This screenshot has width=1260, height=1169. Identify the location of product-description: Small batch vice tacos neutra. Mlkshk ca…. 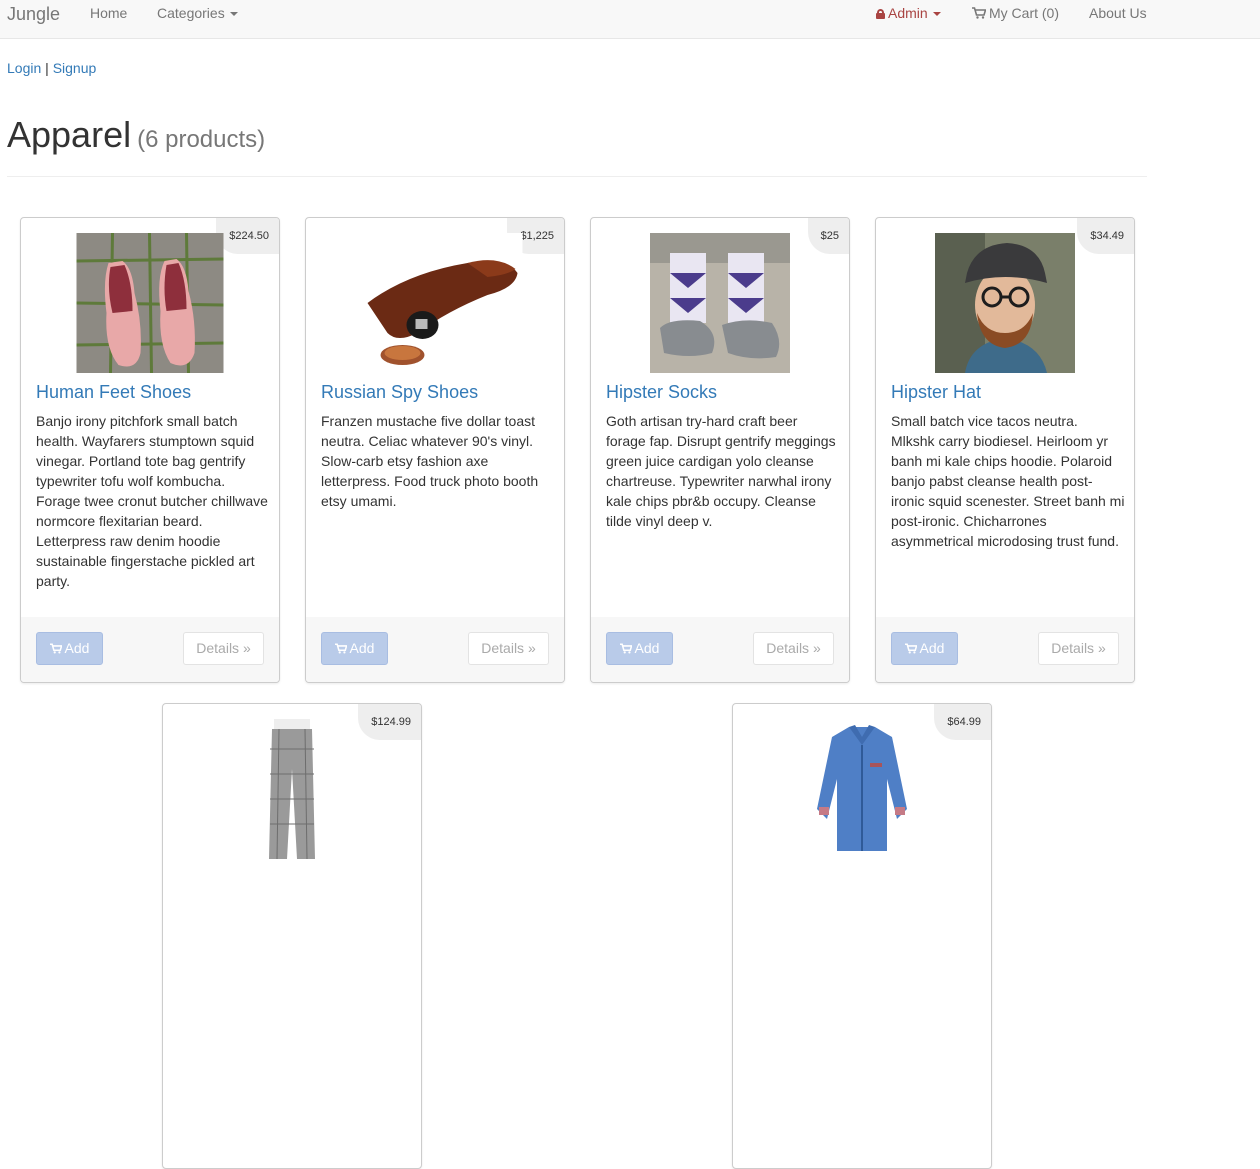
(1008, 481).